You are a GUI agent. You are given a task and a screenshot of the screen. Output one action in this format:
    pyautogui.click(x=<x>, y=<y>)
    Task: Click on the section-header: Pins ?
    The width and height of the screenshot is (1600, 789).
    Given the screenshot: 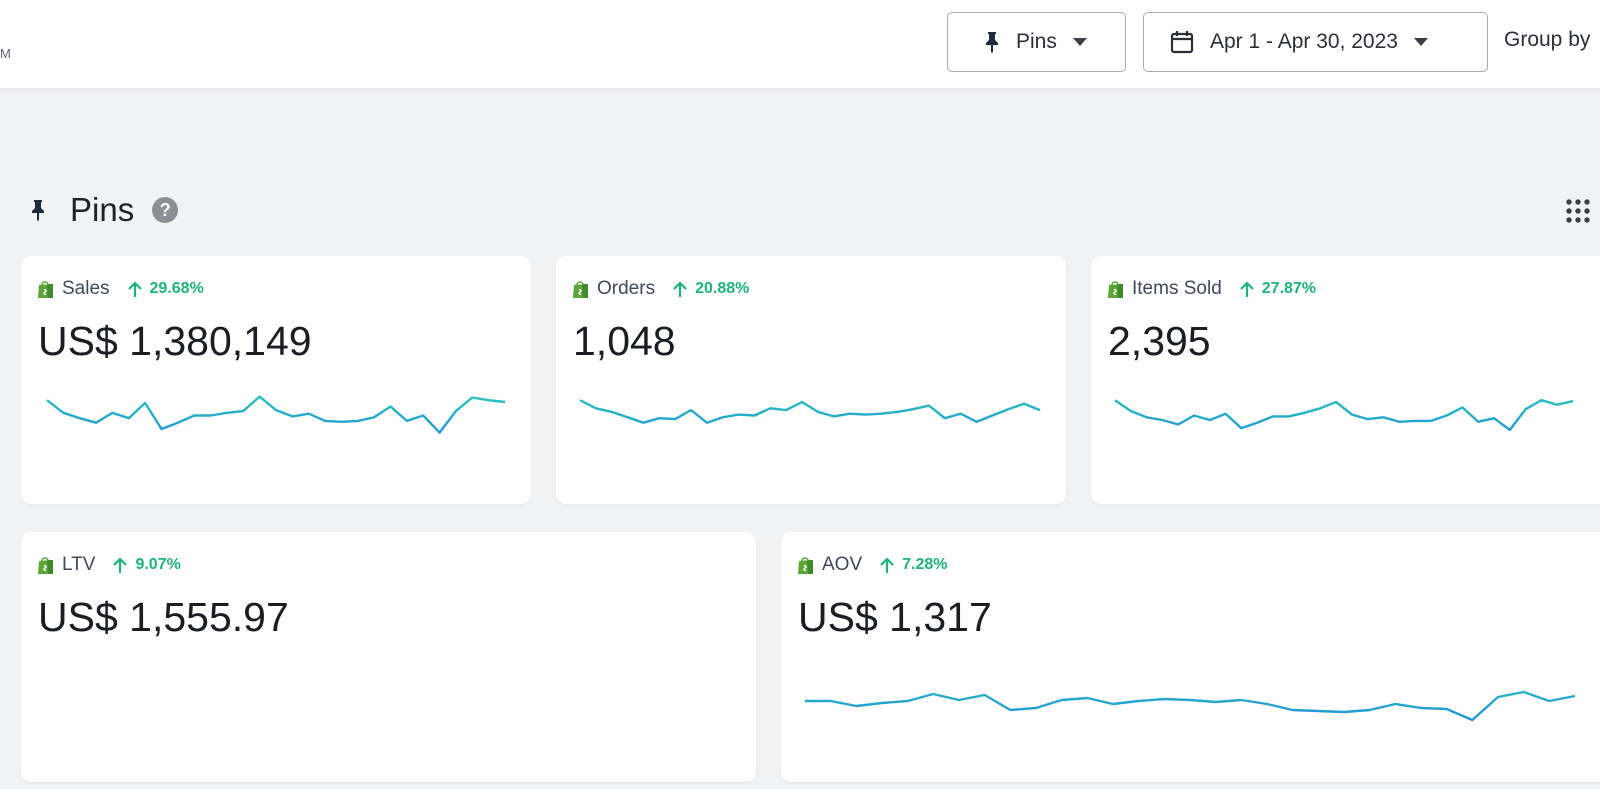 What is the action you would take?
    pyautogui.click(x=104, y=210)
    